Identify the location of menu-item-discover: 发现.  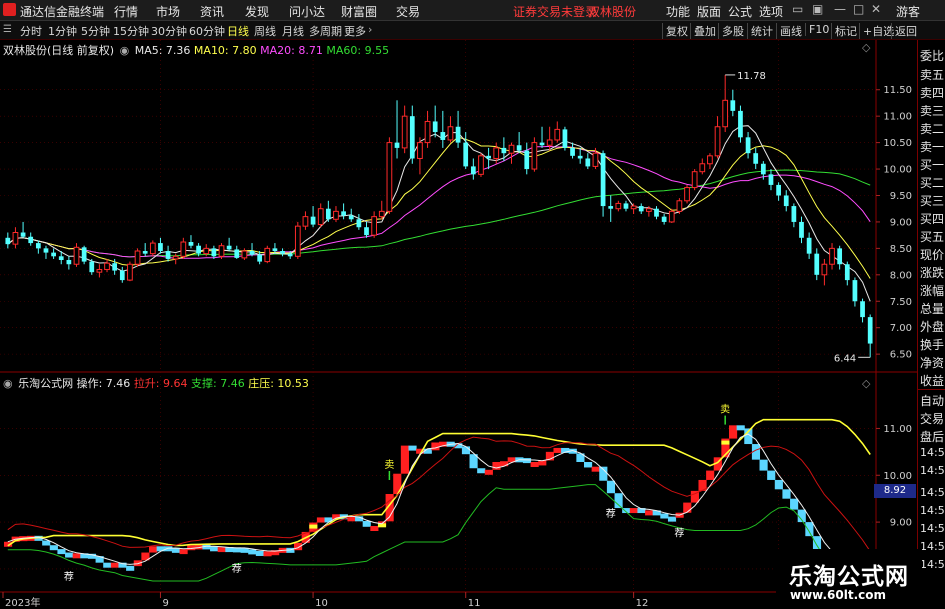
(257, 11).